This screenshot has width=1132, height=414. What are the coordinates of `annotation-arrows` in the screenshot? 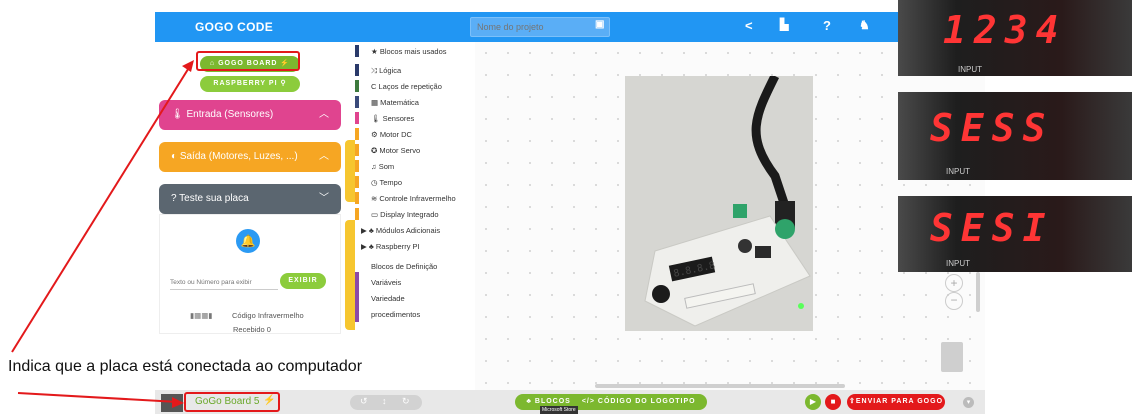 It's located at (102, 234).